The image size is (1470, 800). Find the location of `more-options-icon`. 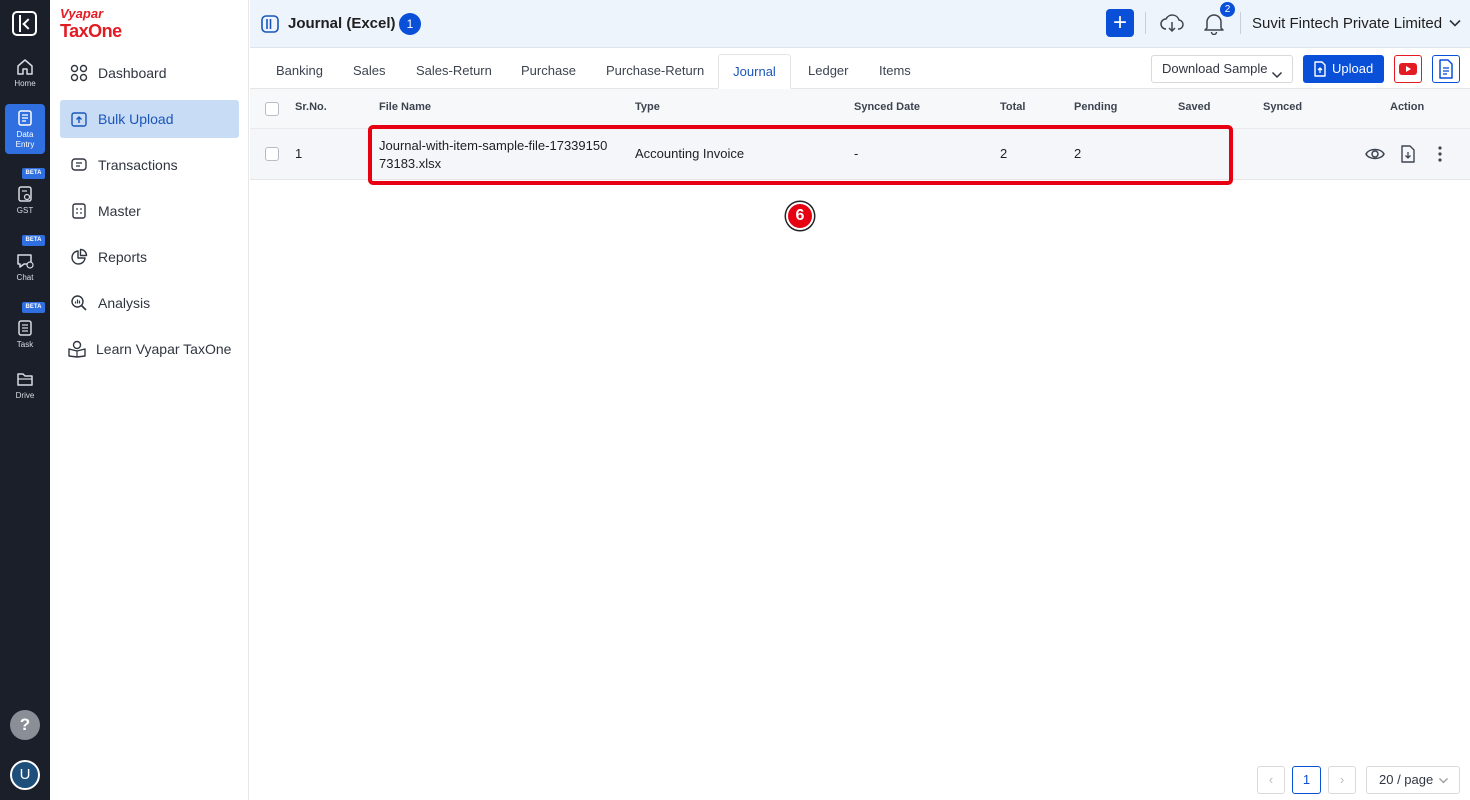

more-options-icon is located at coordinates (1440, 156).